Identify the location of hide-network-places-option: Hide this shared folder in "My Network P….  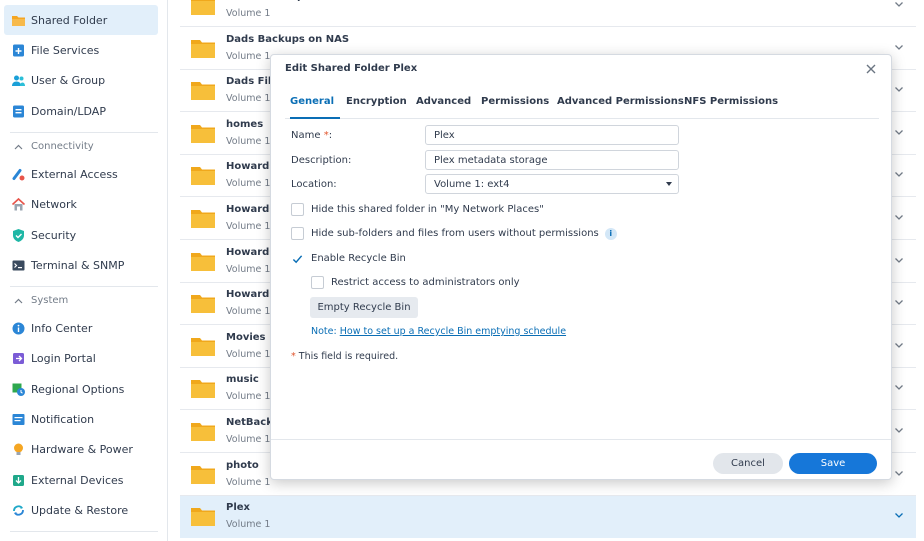
(417, 209).